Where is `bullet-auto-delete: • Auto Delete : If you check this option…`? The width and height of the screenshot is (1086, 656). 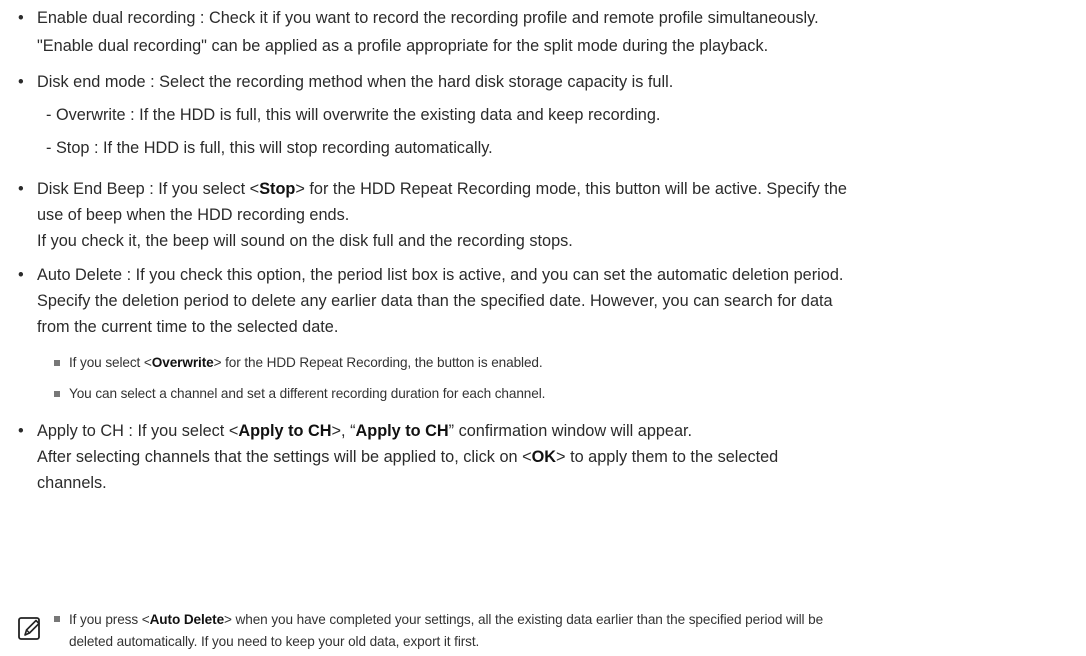 bullet-auto-delete: • Auto Delete : If you check this option… is located at coordinates (430, 301).